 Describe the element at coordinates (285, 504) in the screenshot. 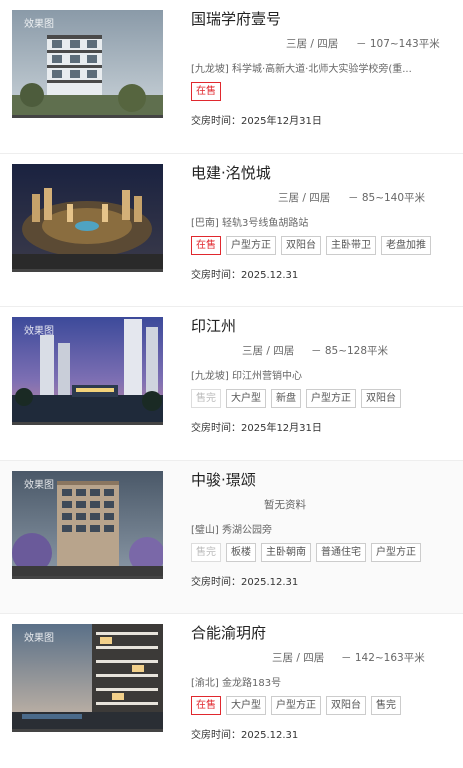

I see `area-info: 暂无资料` at that location.